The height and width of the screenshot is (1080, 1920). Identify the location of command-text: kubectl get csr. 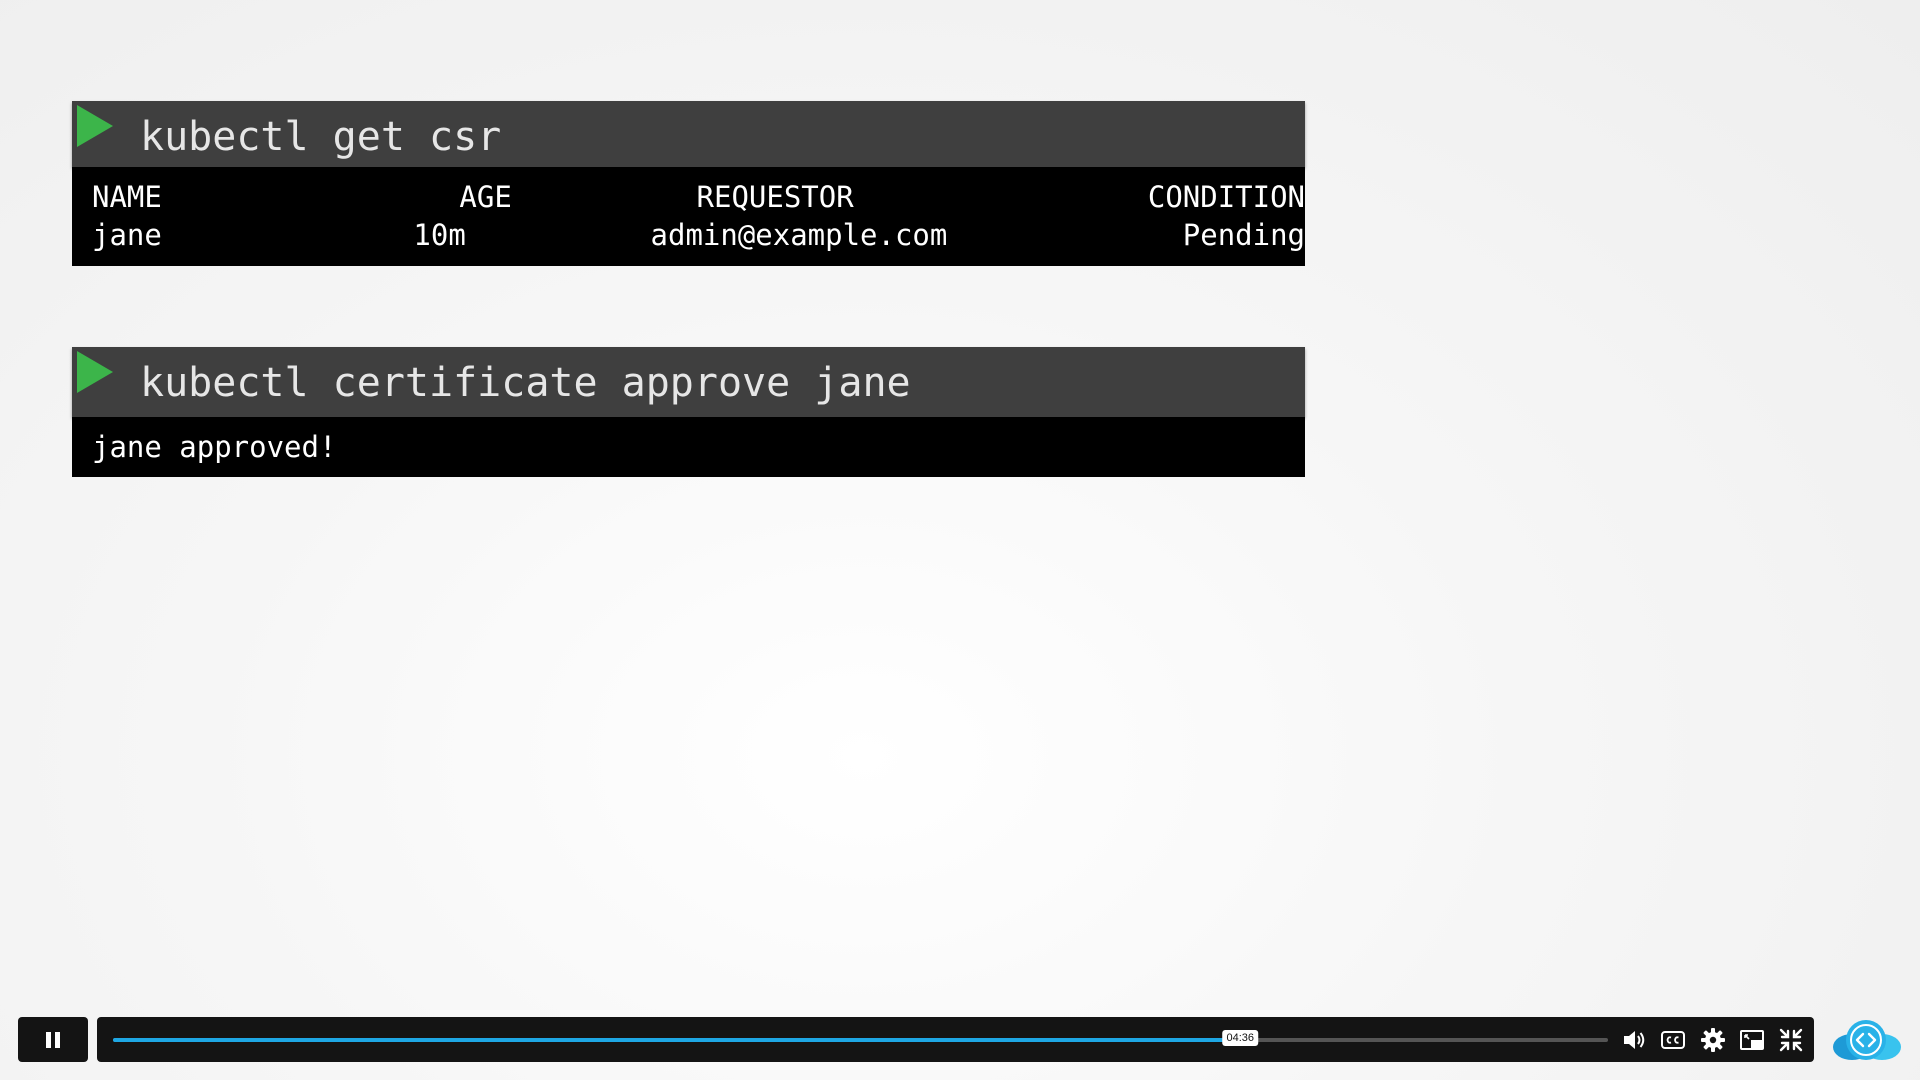
(321, 137).